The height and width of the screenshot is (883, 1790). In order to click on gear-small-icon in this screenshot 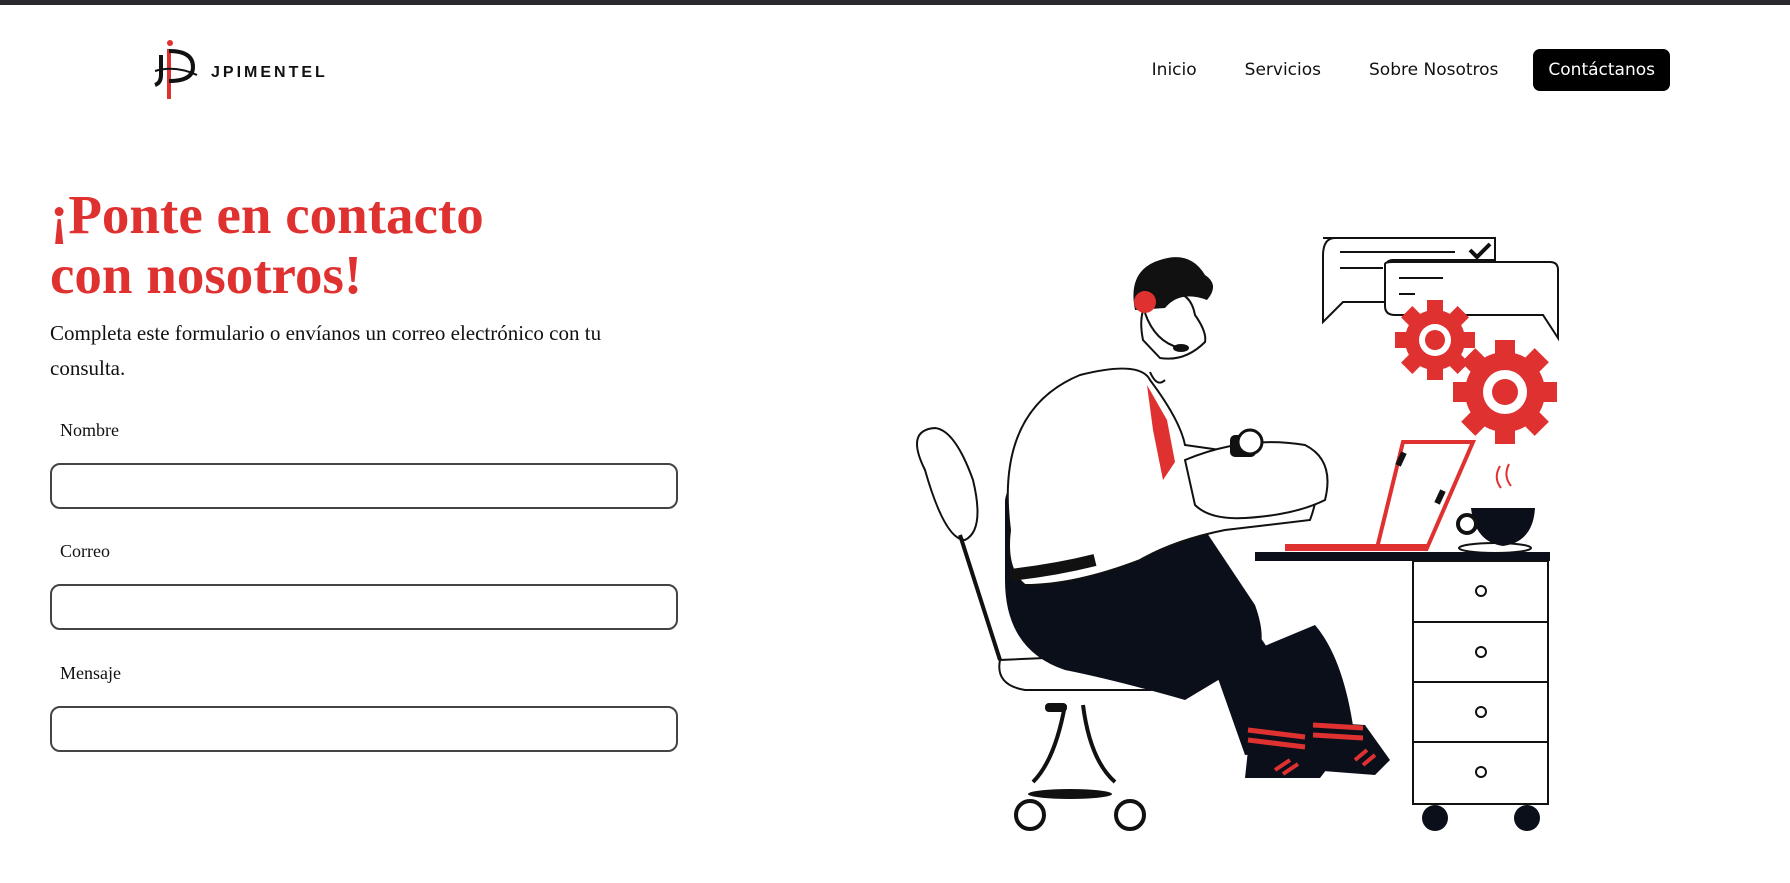, I will do `click(1435, 340)`.